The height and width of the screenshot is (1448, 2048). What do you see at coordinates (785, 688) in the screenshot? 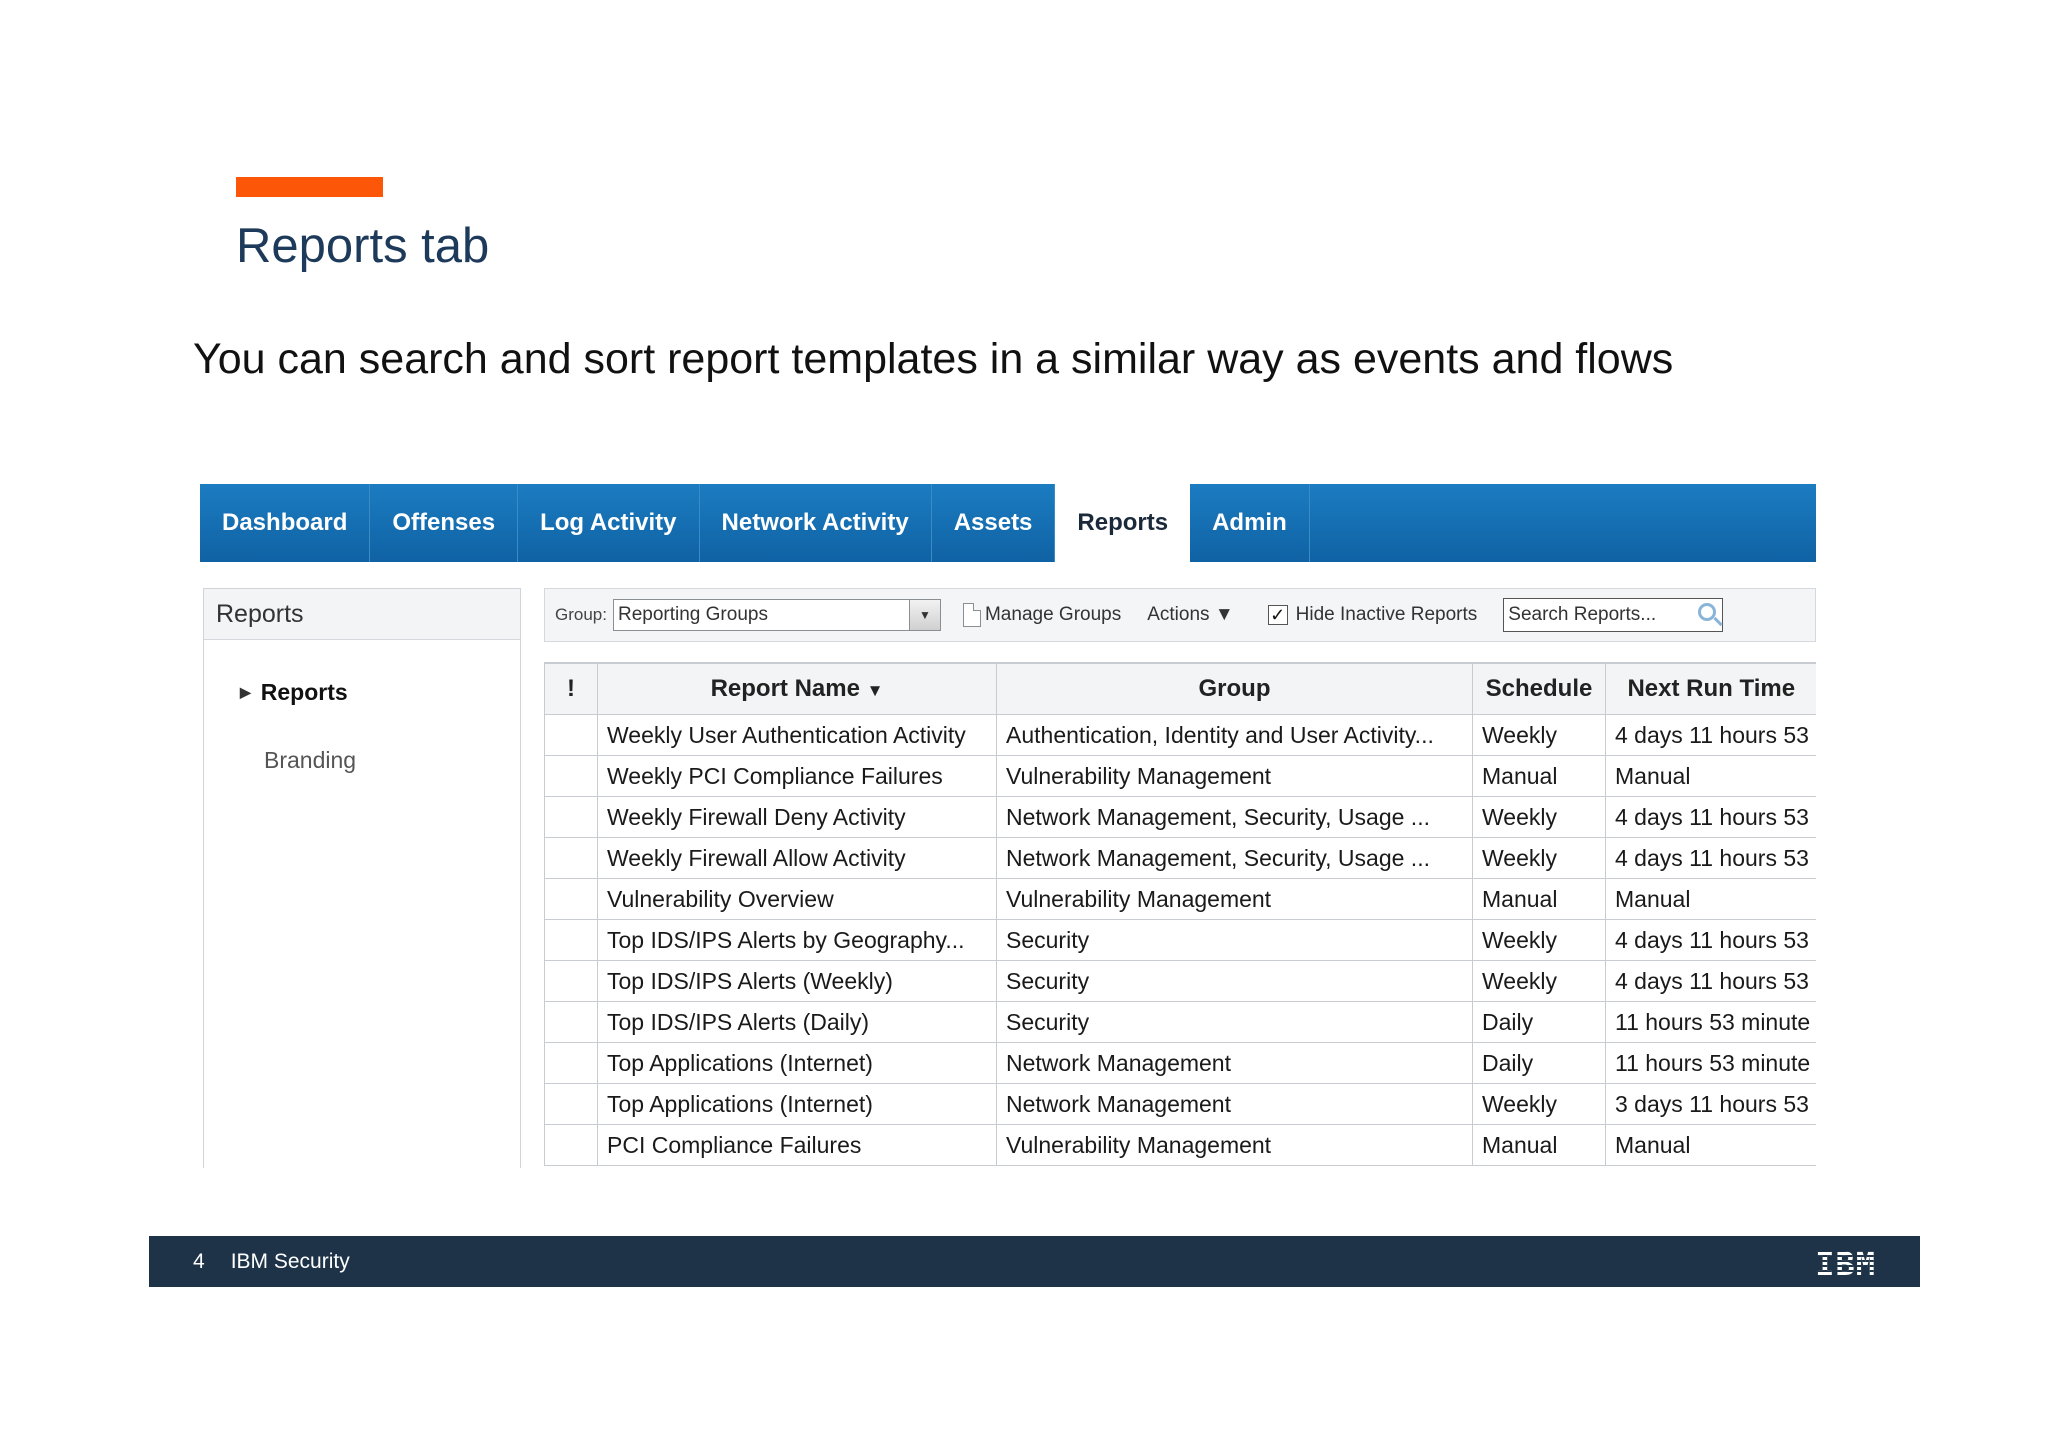
I see `col-label: Report Name` at bounding box center [785, 688].